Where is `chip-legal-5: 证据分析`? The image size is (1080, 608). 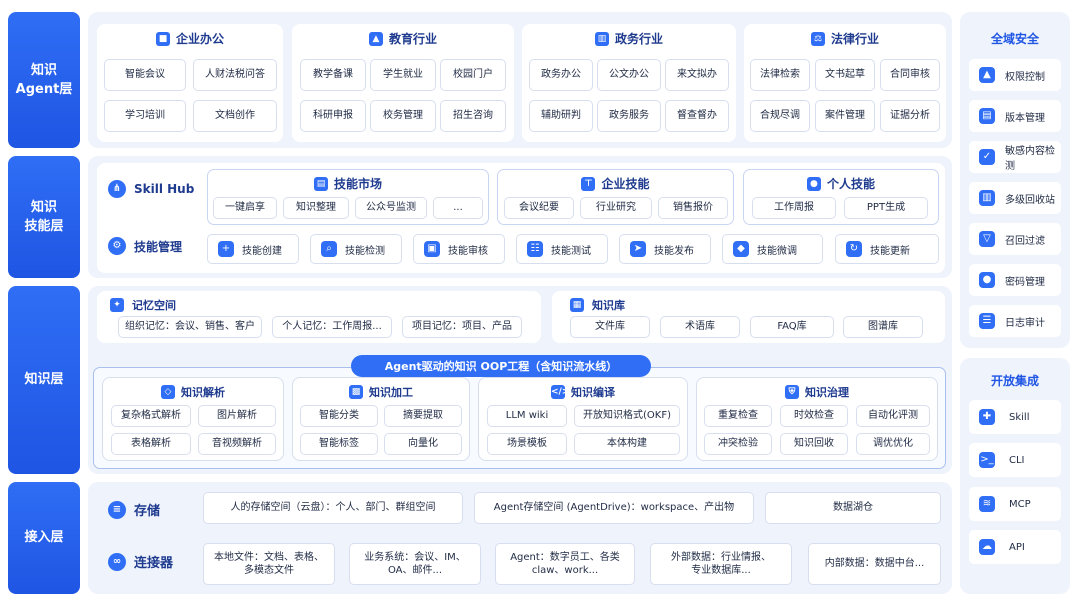 chip-legal-5: 证据分析 is located at coordinates (910, 116).